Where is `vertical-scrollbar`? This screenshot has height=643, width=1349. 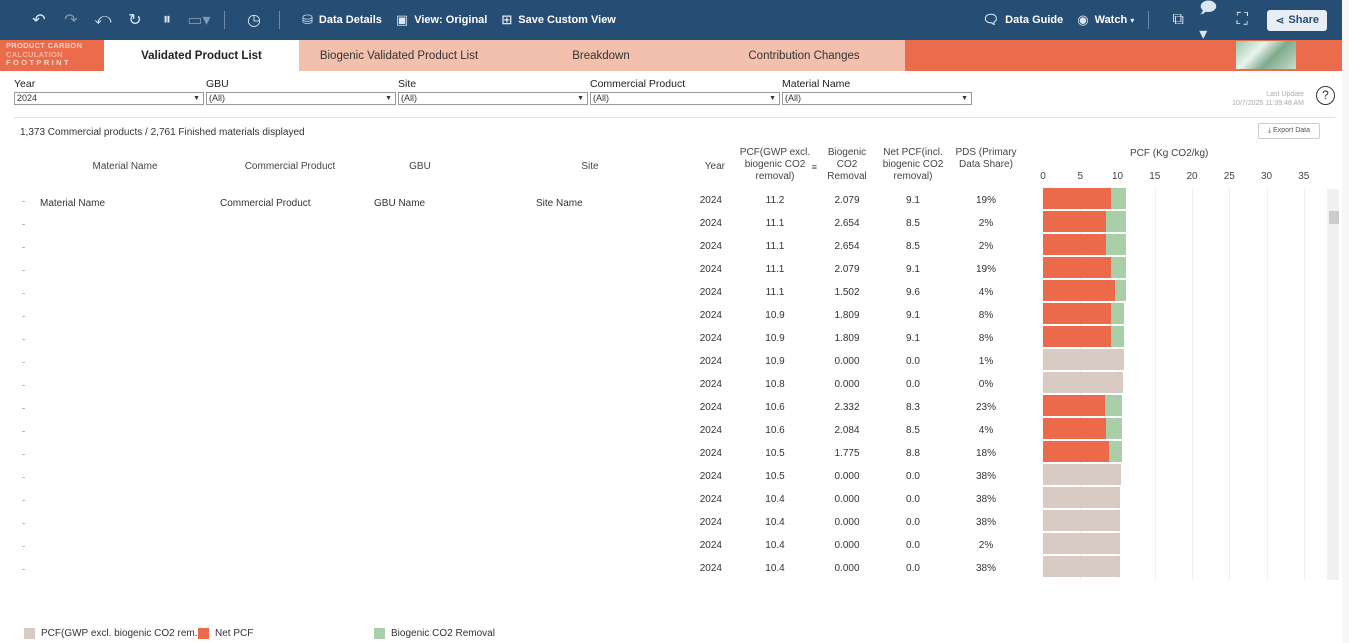
vertical-scrollbar is located at coordinates (1333, 384).